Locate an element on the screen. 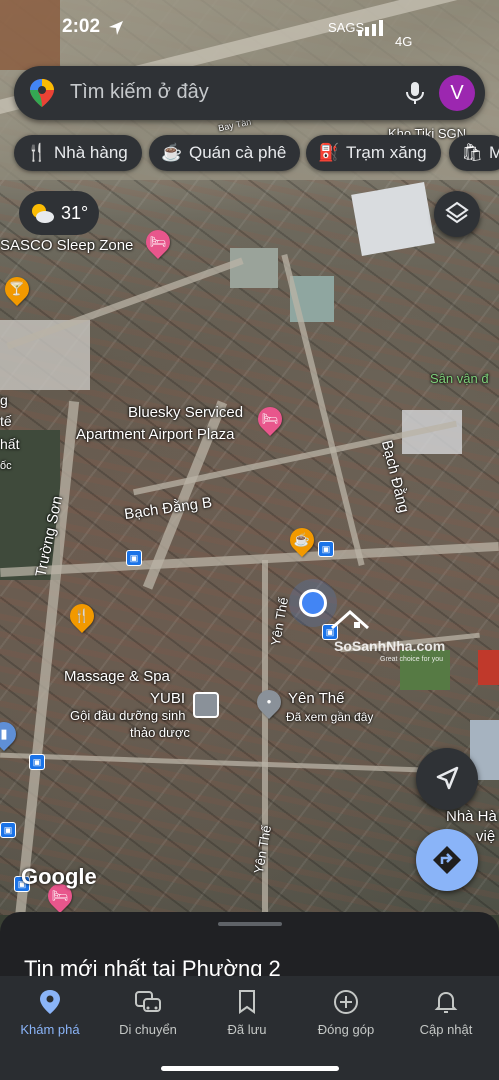 This screenshot has height=1080, width=499. status-network: 4G is located at coordinates (404, 41).